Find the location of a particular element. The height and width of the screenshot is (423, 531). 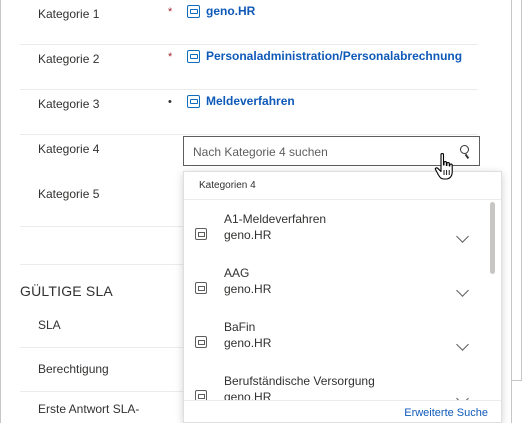

frame-left-border is located at coordinates (0, 211).